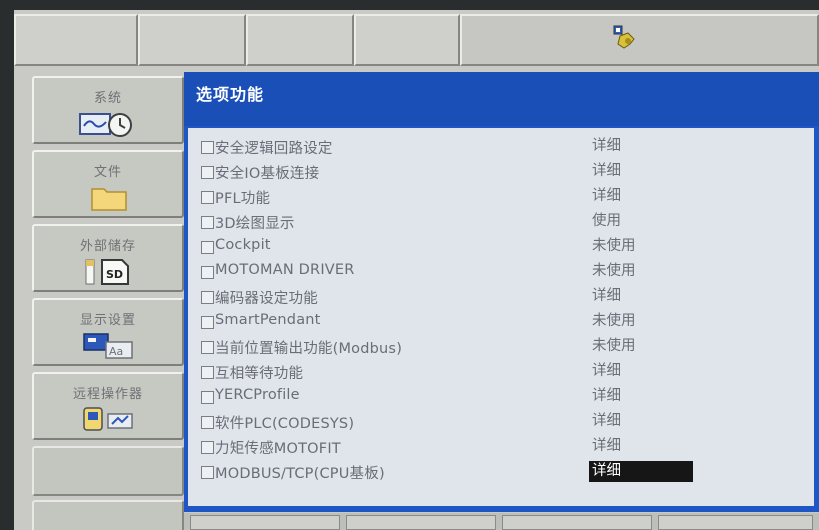  Describe the element at coordinates (108, 184) in the screenshot. I see `menu-file-button: 文件` at that location.